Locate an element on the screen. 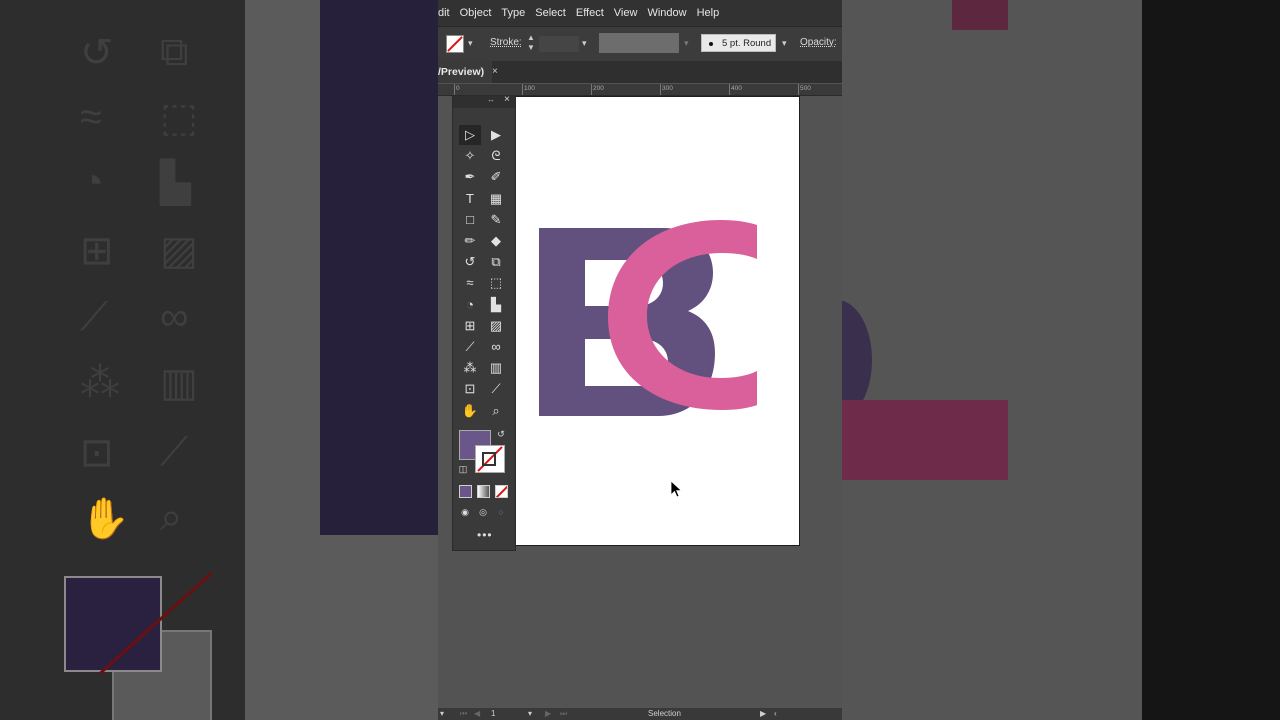  menu-effect: Effect is located at coordinates (594, 13).